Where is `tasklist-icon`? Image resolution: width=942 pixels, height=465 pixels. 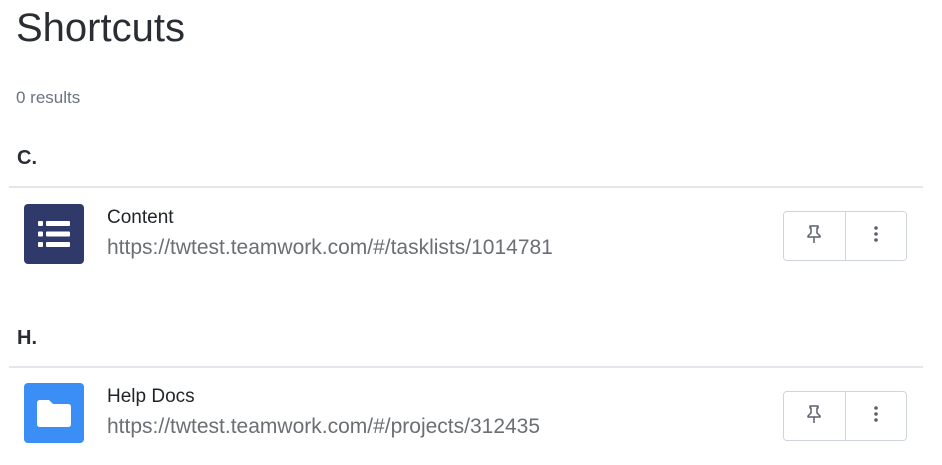
tasklist-icon is located at coordinates (54, 234).